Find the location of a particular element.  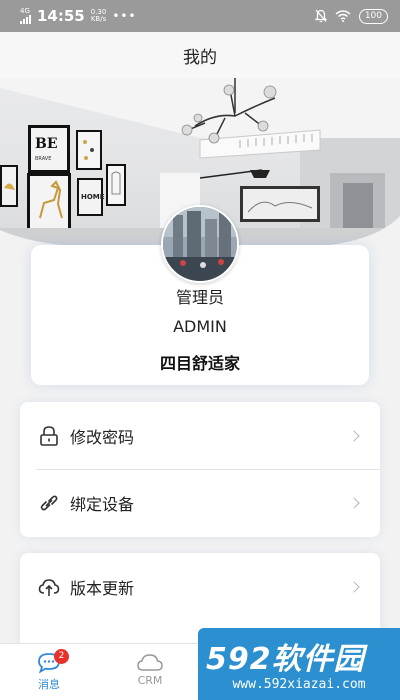

bell-muted-icon is located at coordinates (320, 16).